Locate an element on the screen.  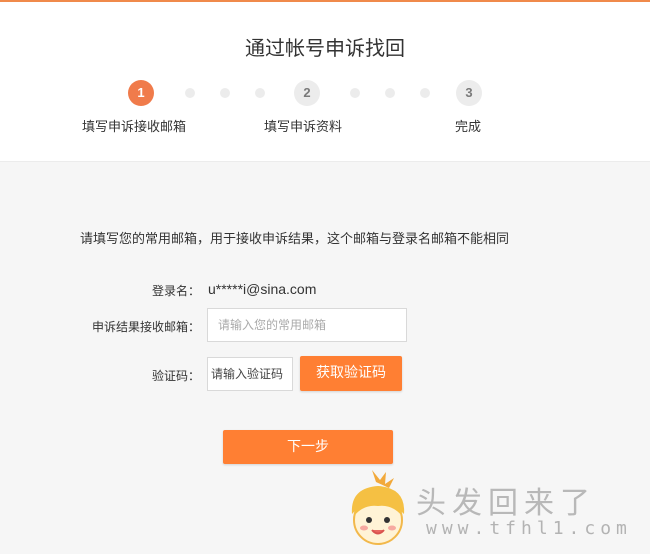
step-3-circle: 3 is located at coordinates (469, 93).